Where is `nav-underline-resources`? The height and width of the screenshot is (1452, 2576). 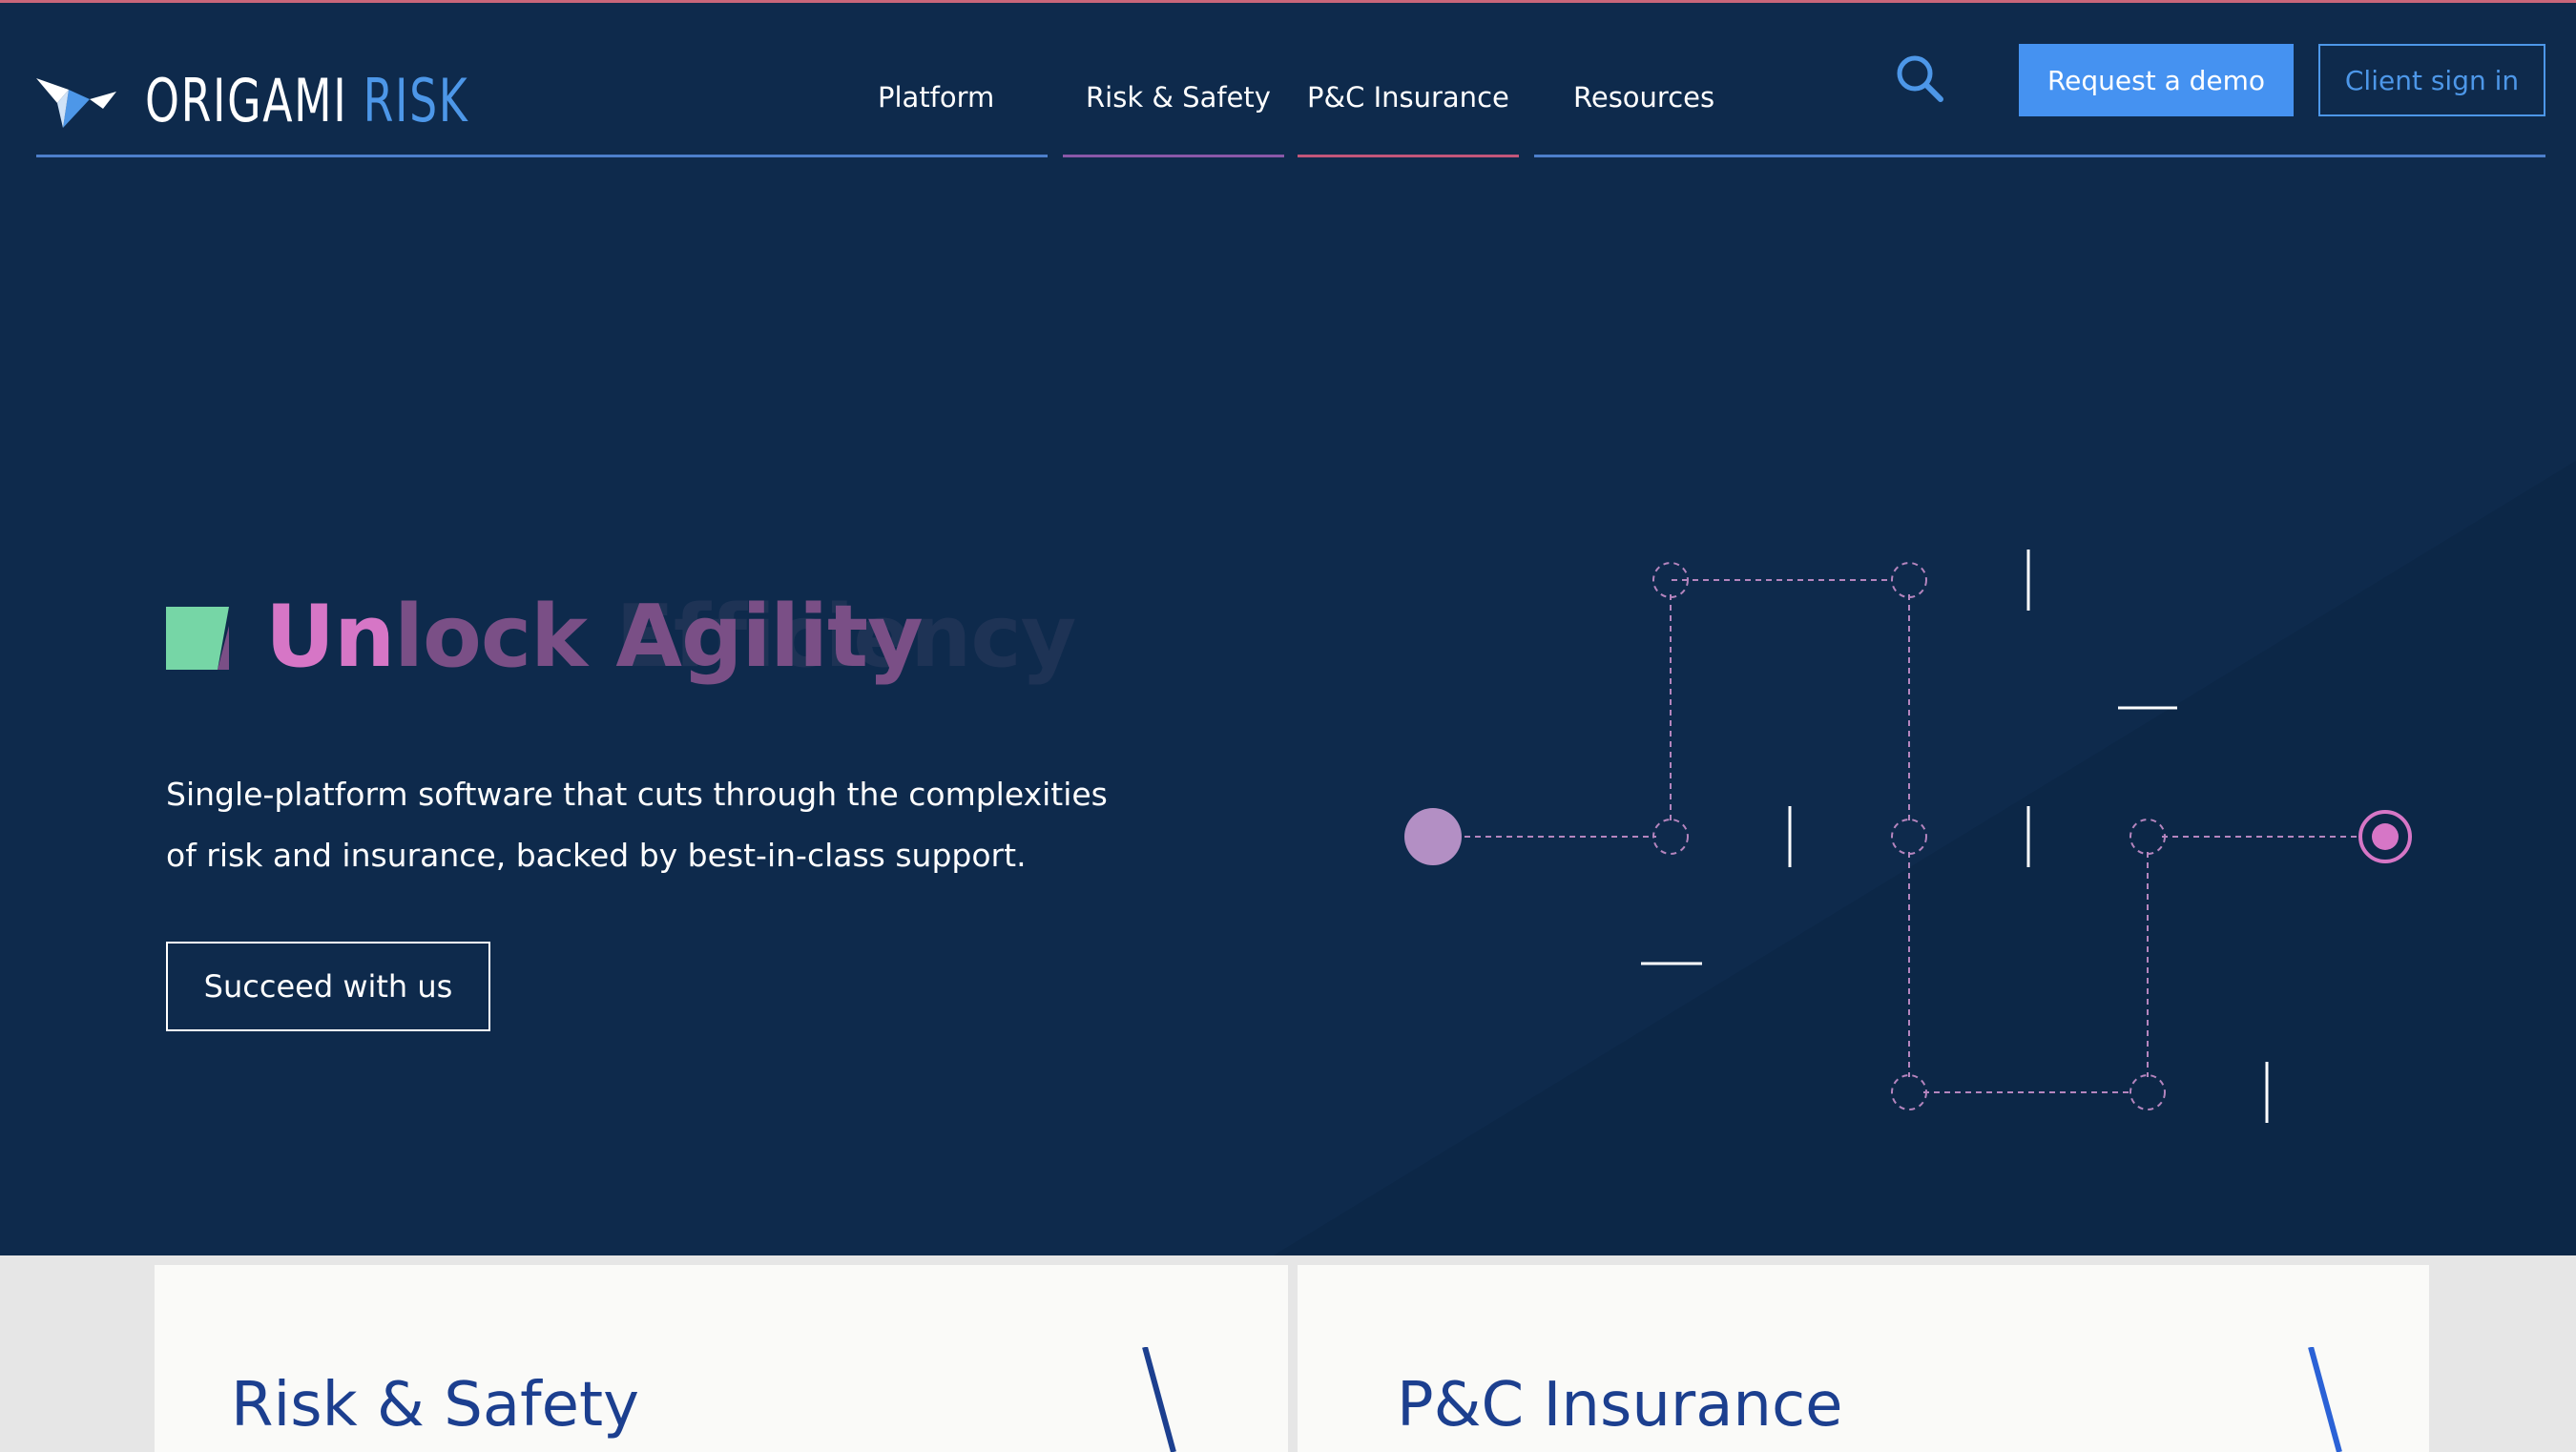 nav-underline-resources is located at coordinates (2039, 156).